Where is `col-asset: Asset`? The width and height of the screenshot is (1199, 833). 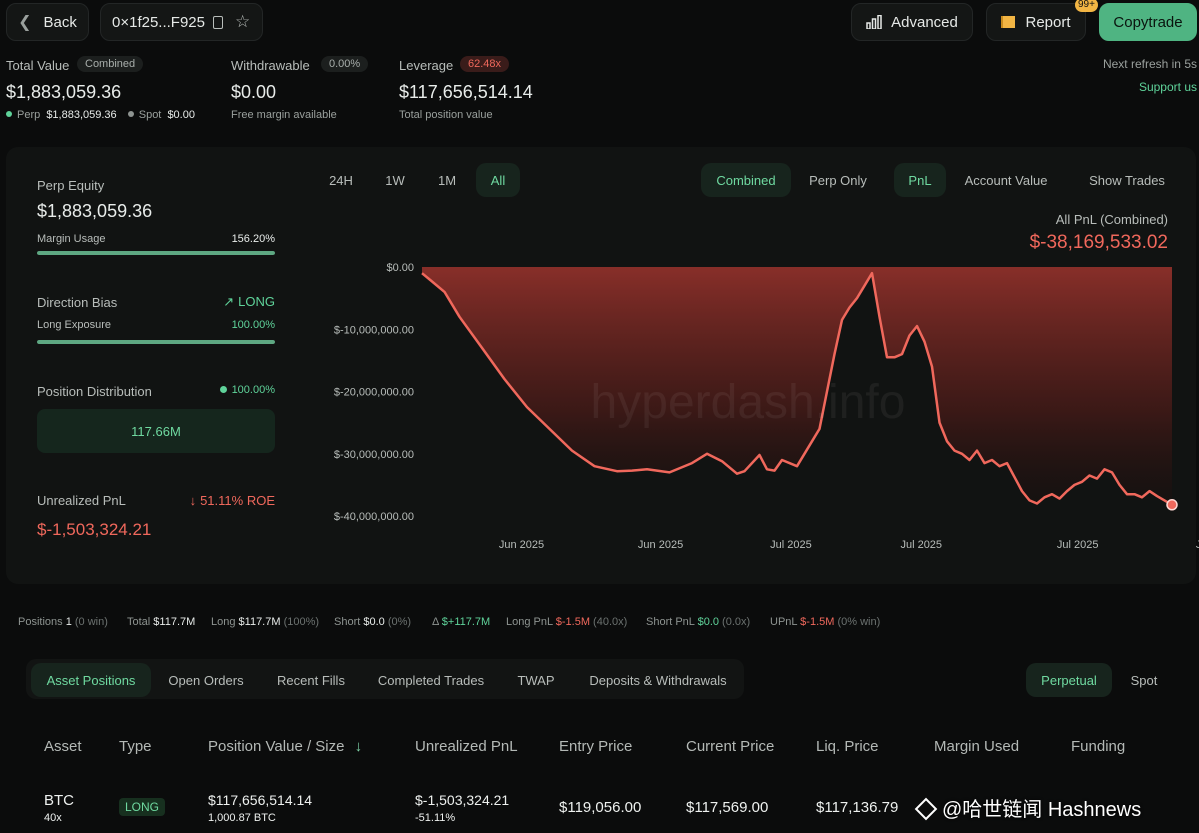
col-asset: Asset is located at coordinates (63, 746).